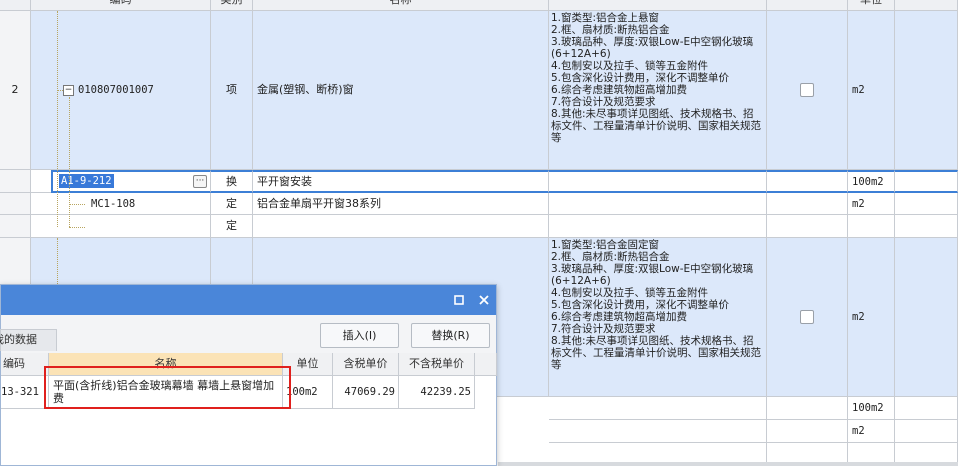 The height and width of the screenshot is (466, 958). I want to click on replace-button-label: 替换(R), so click(450, 335).